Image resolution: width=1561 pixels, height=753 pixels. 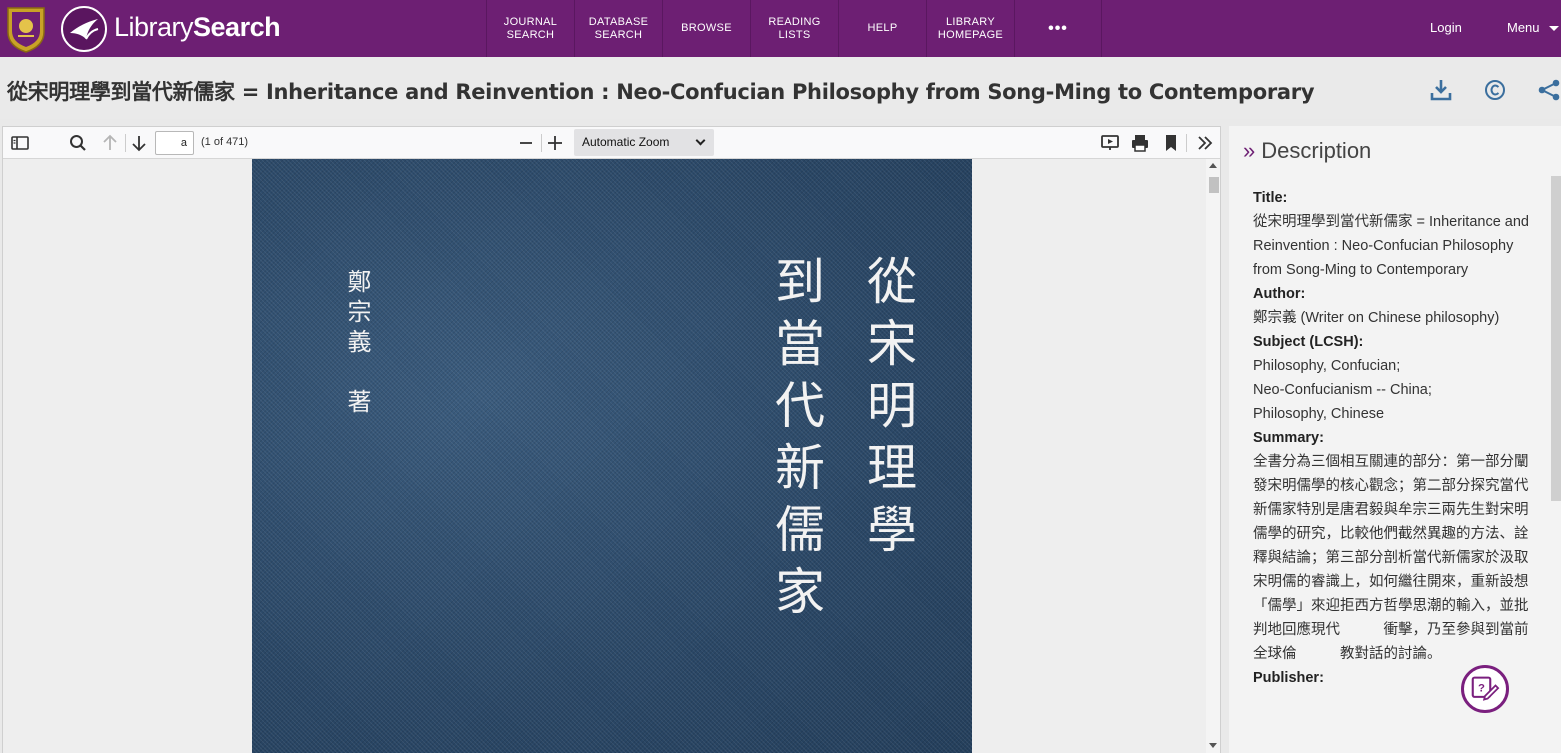 What do you see at coordinates (1270, 198) in the screenshot?
I see `title-label: Title:` at bounding box center [1270, 198].